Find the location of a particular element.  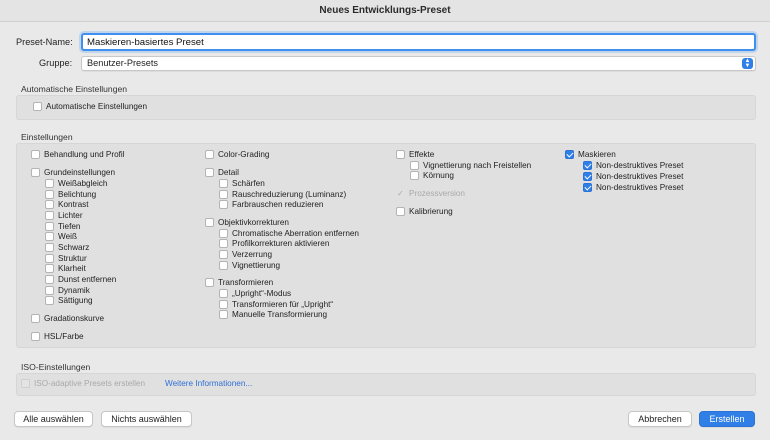

cb-schwarz: Schwarz is located at coordinates (67, 247).